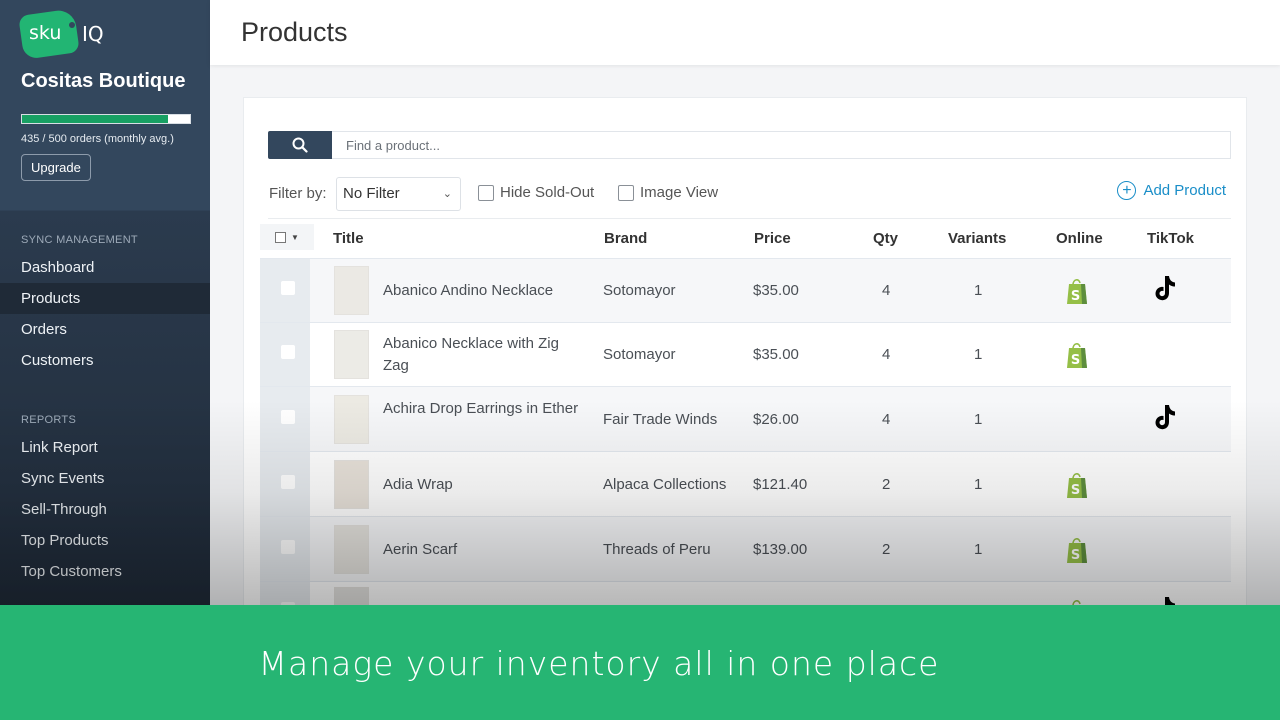 The width and height of the screenshot is (1280, 720). I want to click on table-row: Aerin Scarf Threads of Peru $139.00 2 1 S, so click(745, 548).